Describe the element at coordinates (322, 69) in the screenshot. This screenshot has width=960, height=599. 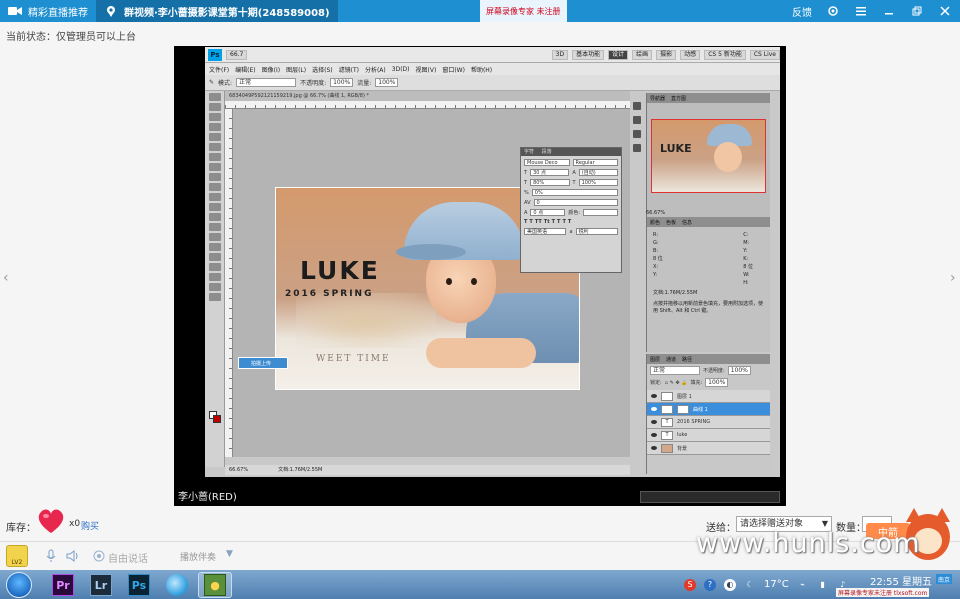
I see `menu-select: 选择(S)` at that location.